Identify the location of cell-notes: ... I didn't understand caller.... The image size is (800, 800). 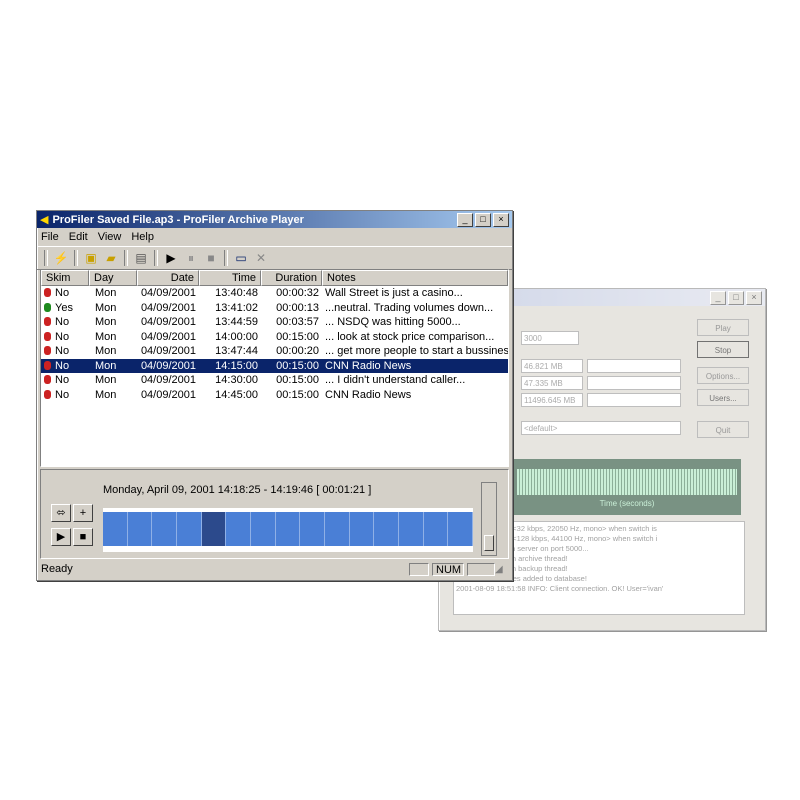
(395, 380).